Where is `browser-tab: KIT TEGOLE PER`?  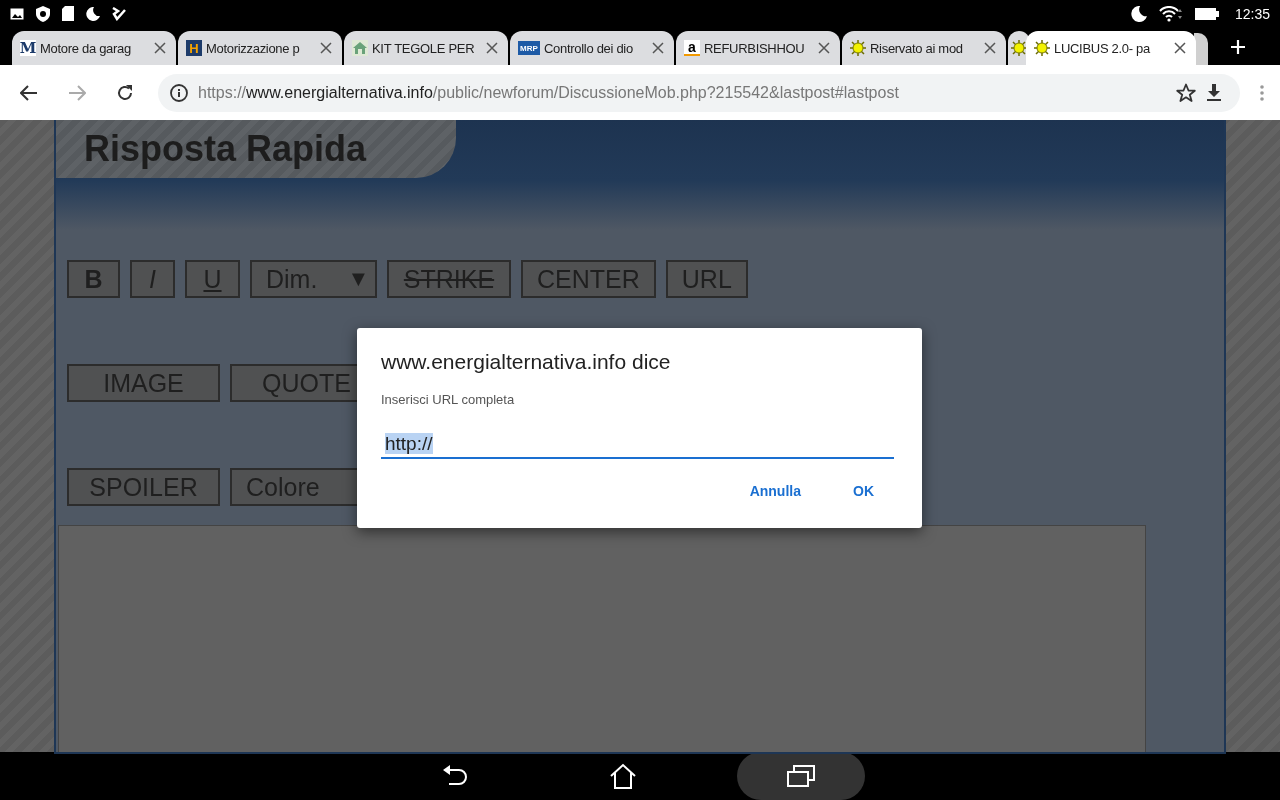 browser-tab: KIT TEGOLE PER is located at coordinates (426, 48).